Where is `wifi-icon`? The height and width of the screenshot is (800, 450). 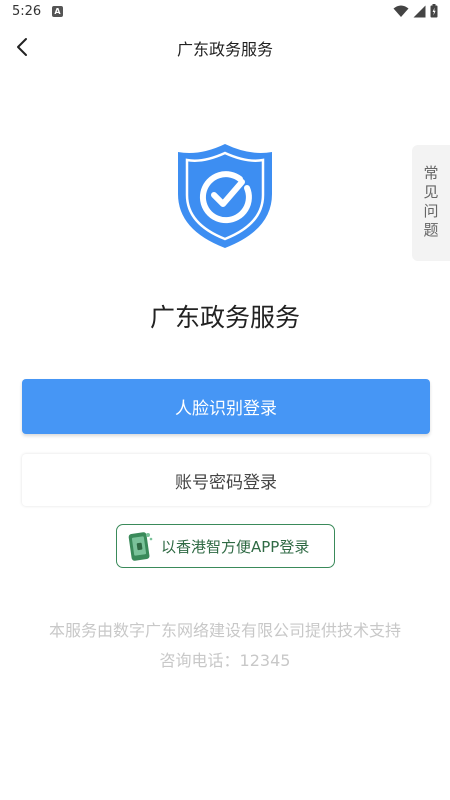 wifi-icon is located at coordinates (401, 11).